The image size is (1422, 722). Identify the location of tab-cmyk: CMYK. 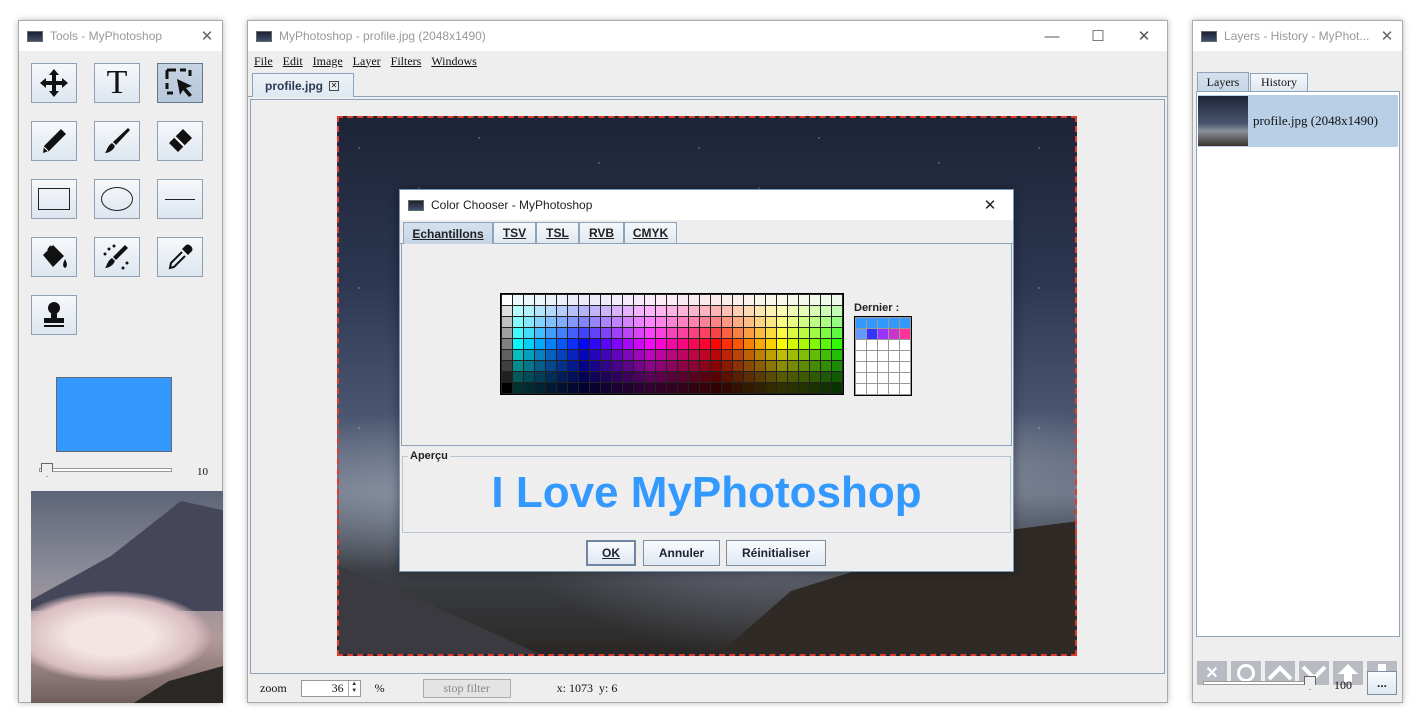
(650, 232).